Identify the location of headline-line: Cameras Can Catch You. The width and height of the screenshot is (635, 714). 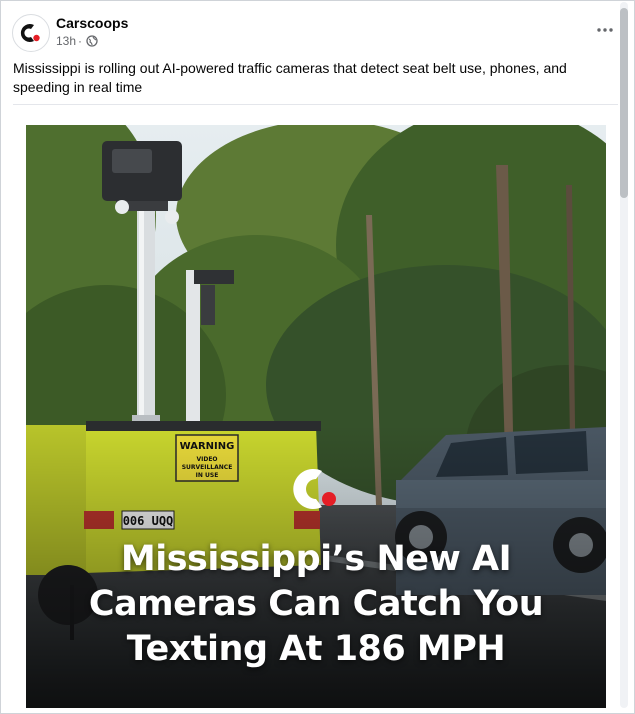
(316, 604).